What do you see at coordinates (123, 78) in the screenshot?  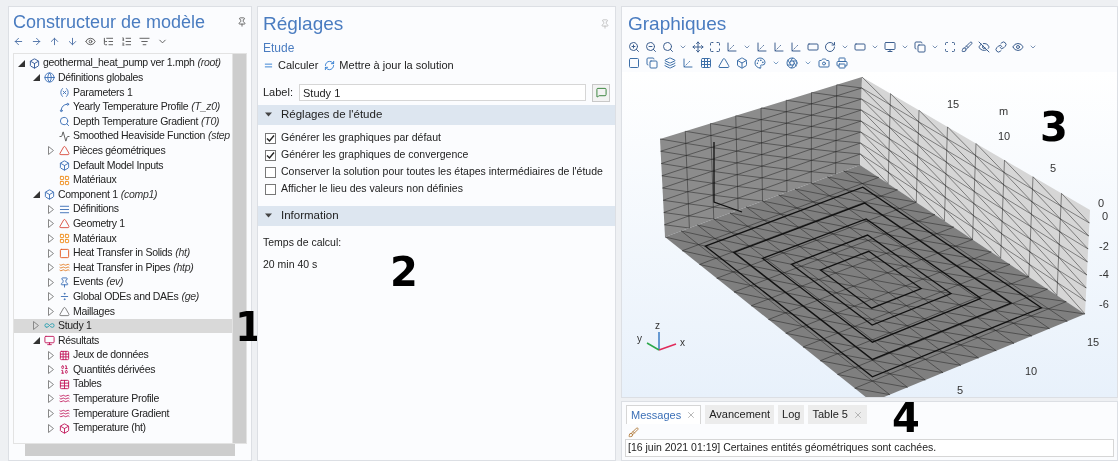 I see `tree-item: Définitions globales` at bounding box center [123, 78].